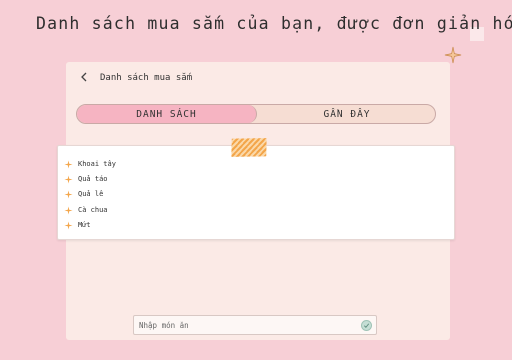 The width and height of the screenshot is (512, 360). I want to click on tab-bar: DANH SÁCH GẦN ĐÂY, so click(256, 114).